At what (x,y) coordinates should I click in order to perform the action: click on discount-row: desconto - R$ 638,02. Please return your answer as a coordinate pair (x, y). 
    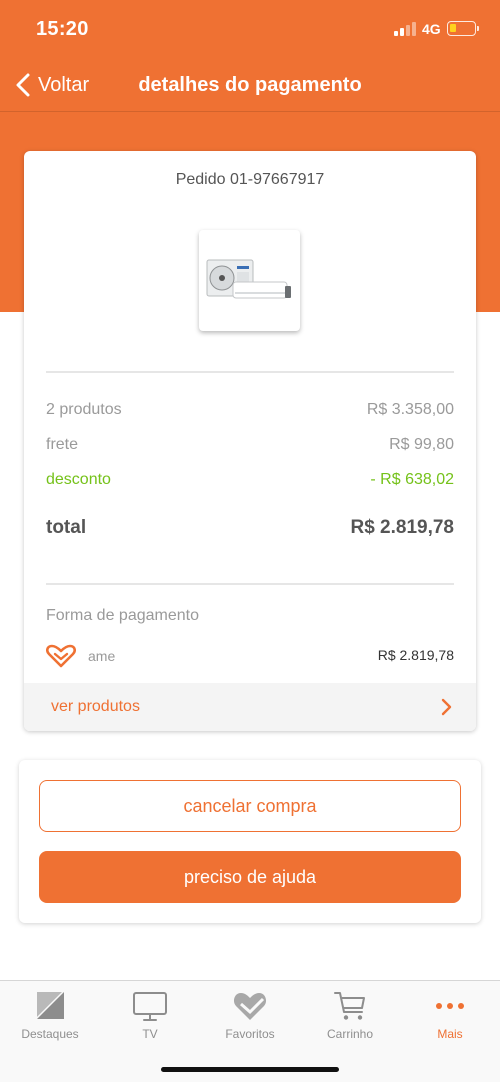
    Looking at the image, I should click on (250, 480).